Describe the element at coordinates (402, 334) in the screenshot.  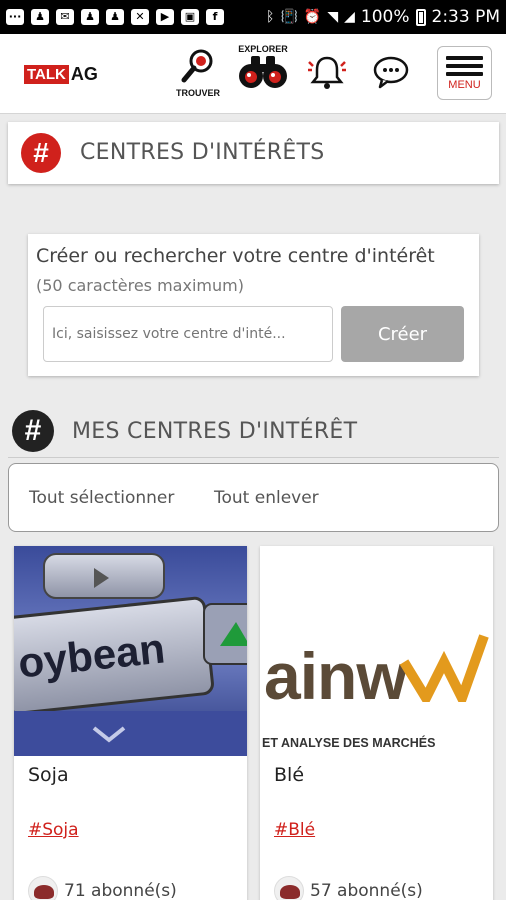
I see `create-button: Créer` at that location.